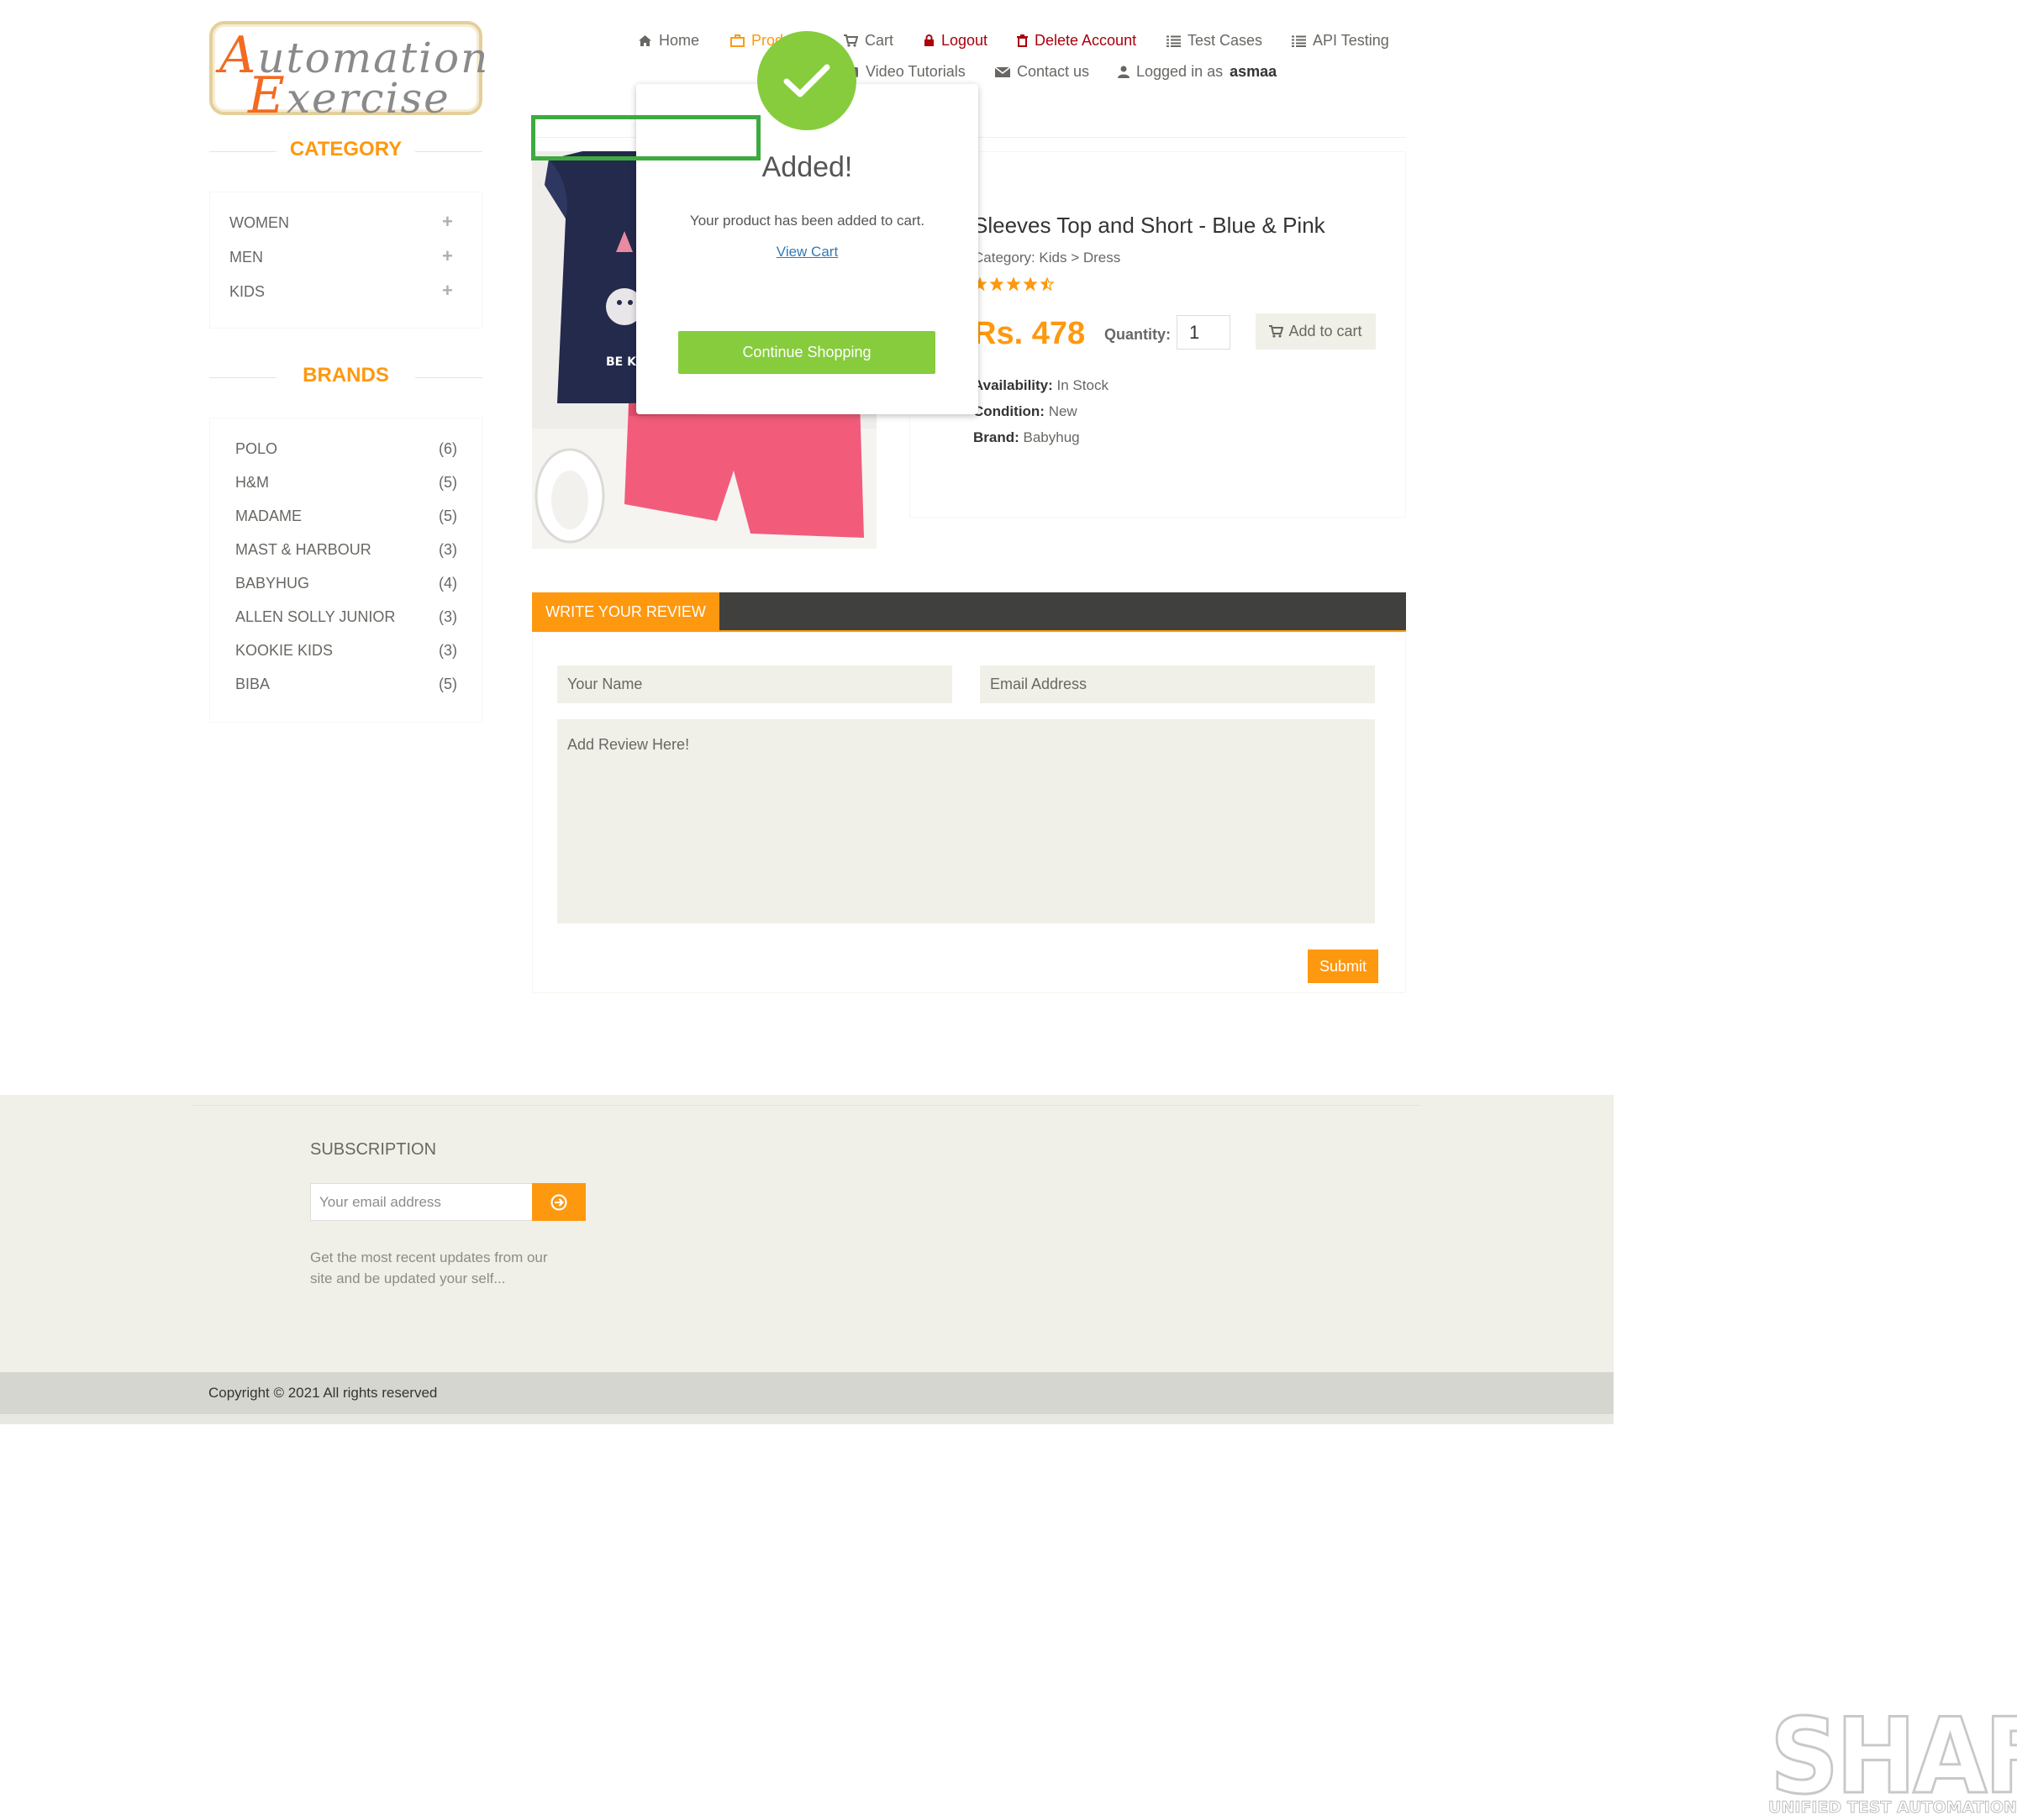 The height and width of the screenshot is (1820, 2017). I want to click on product-rating, so click(1014, 284).